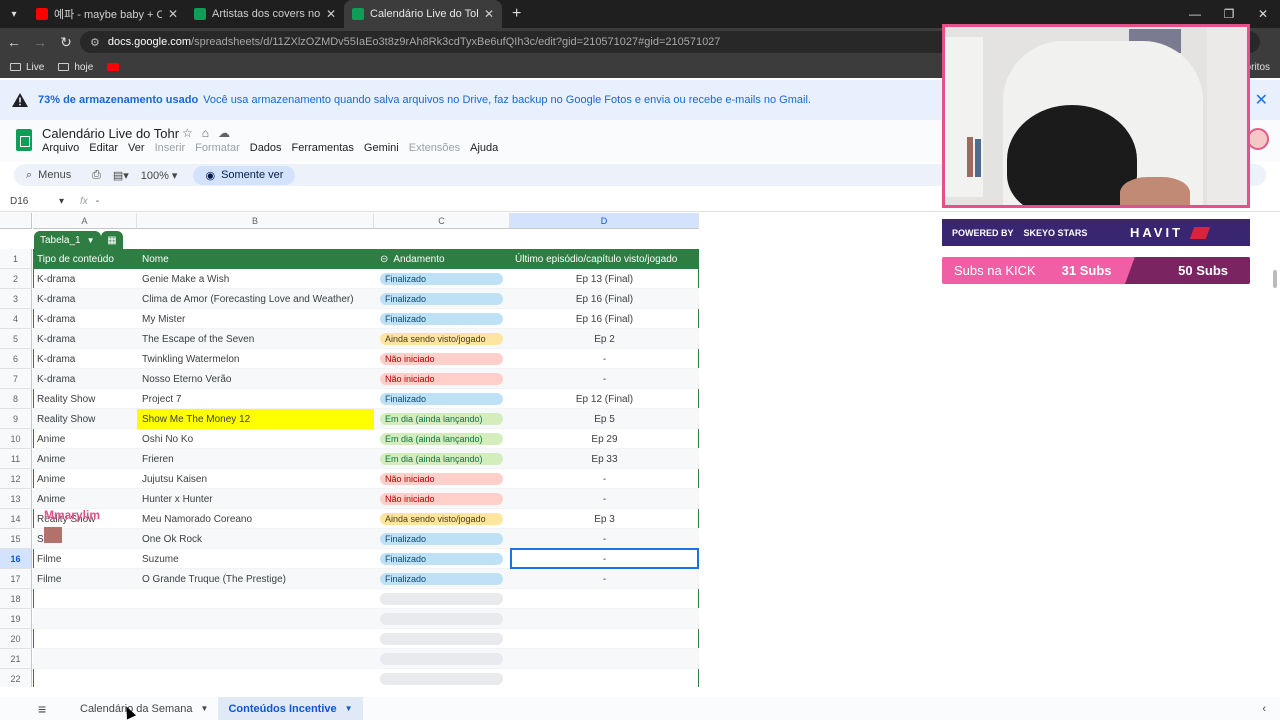 This screenshot has width=1280, height=720. What do you see at coordinates (16, 299) in the screenshot?
I see `row-header: 3` at bounding box center [16, 299].